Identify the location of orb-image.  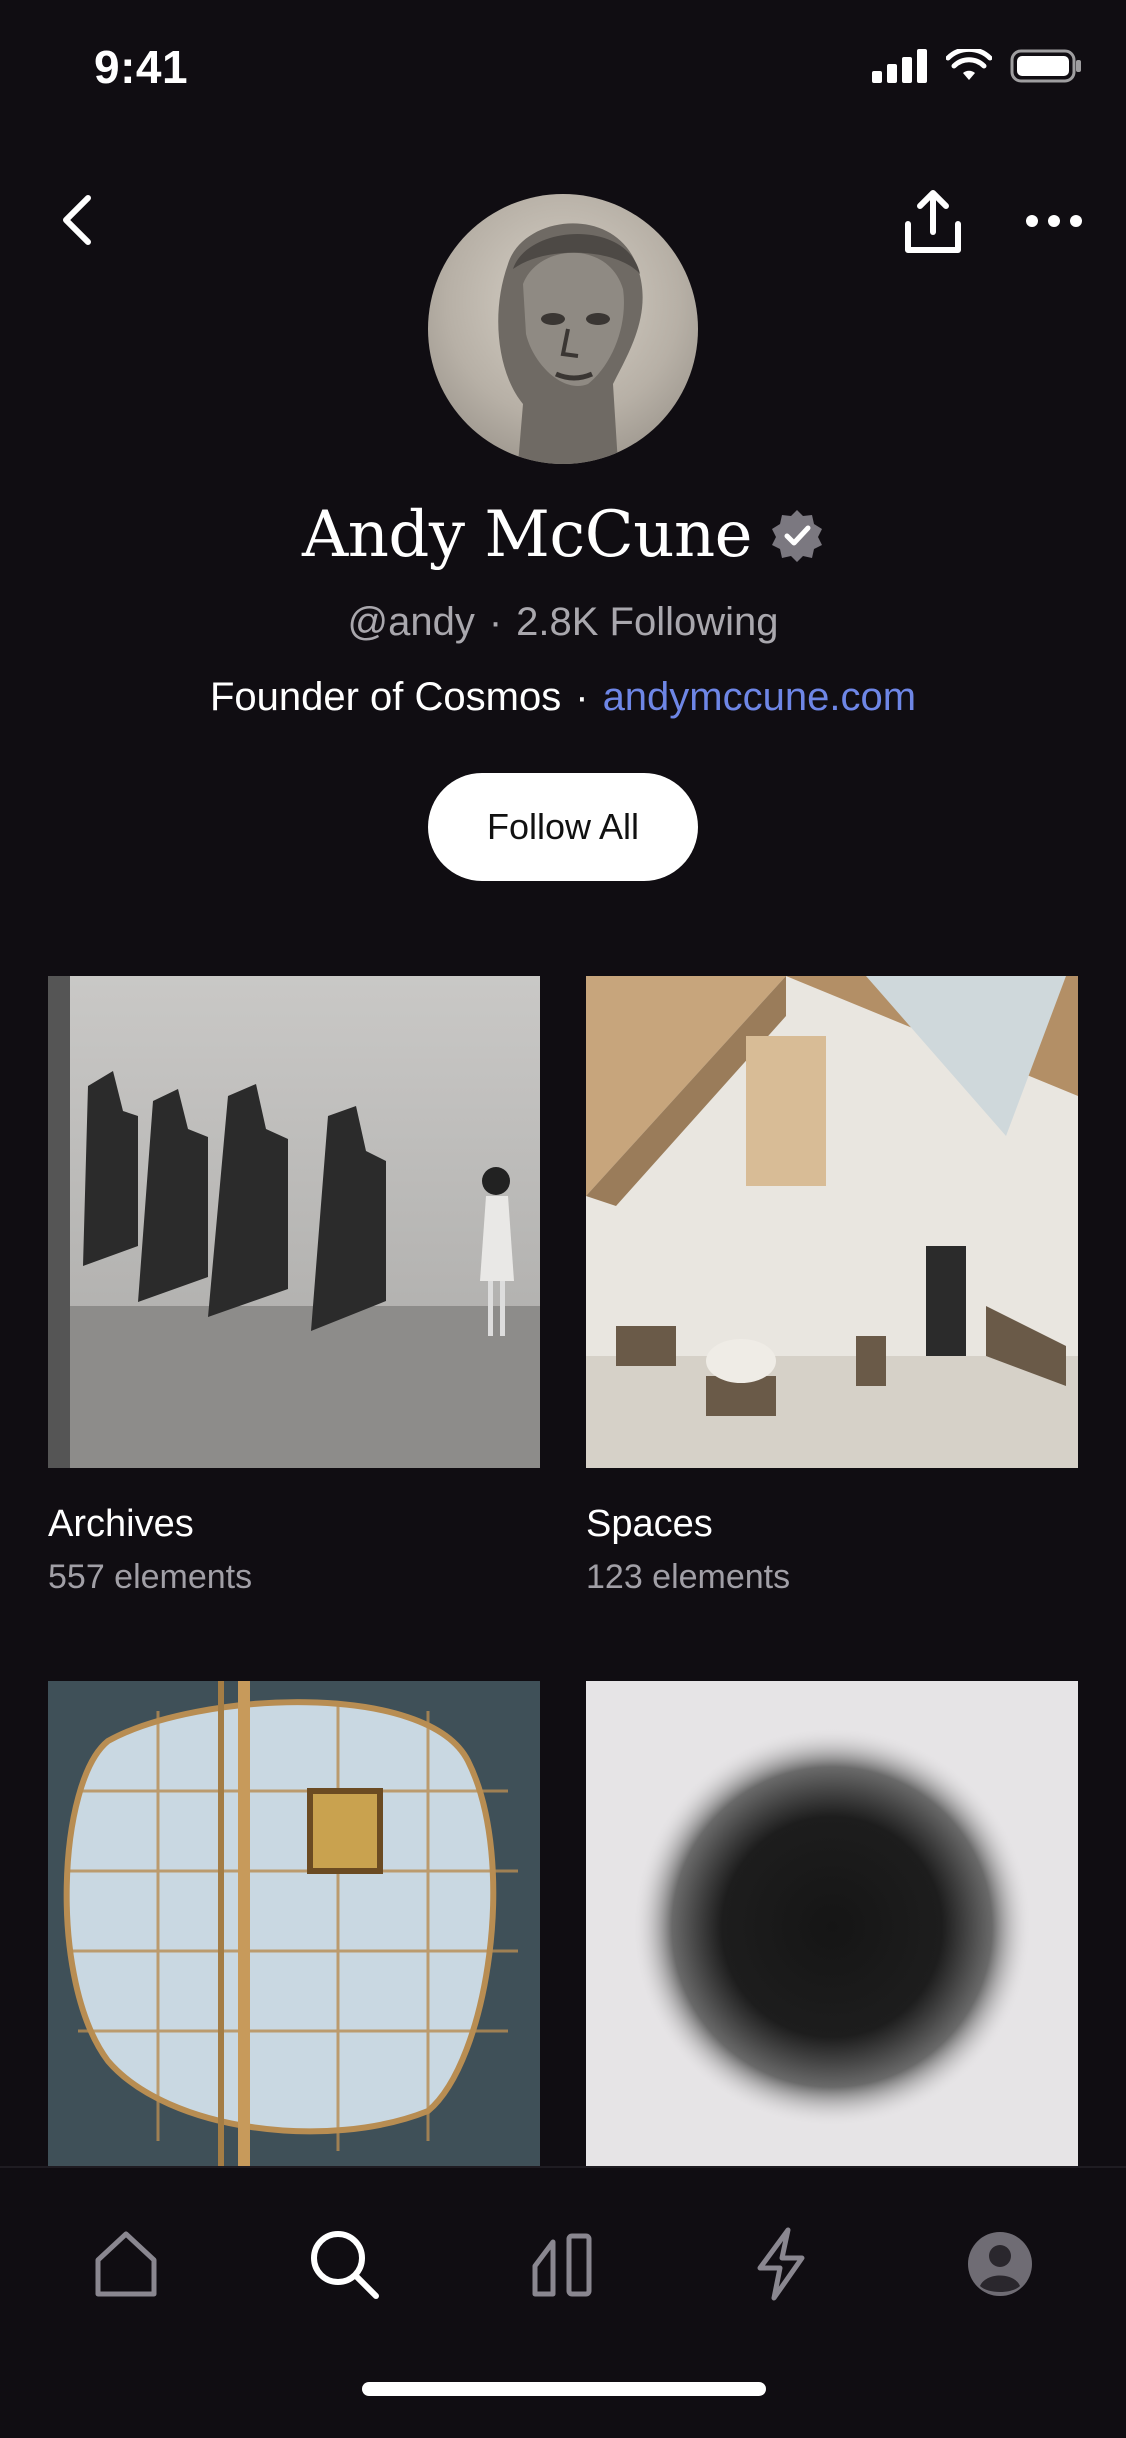
(832, 1923).